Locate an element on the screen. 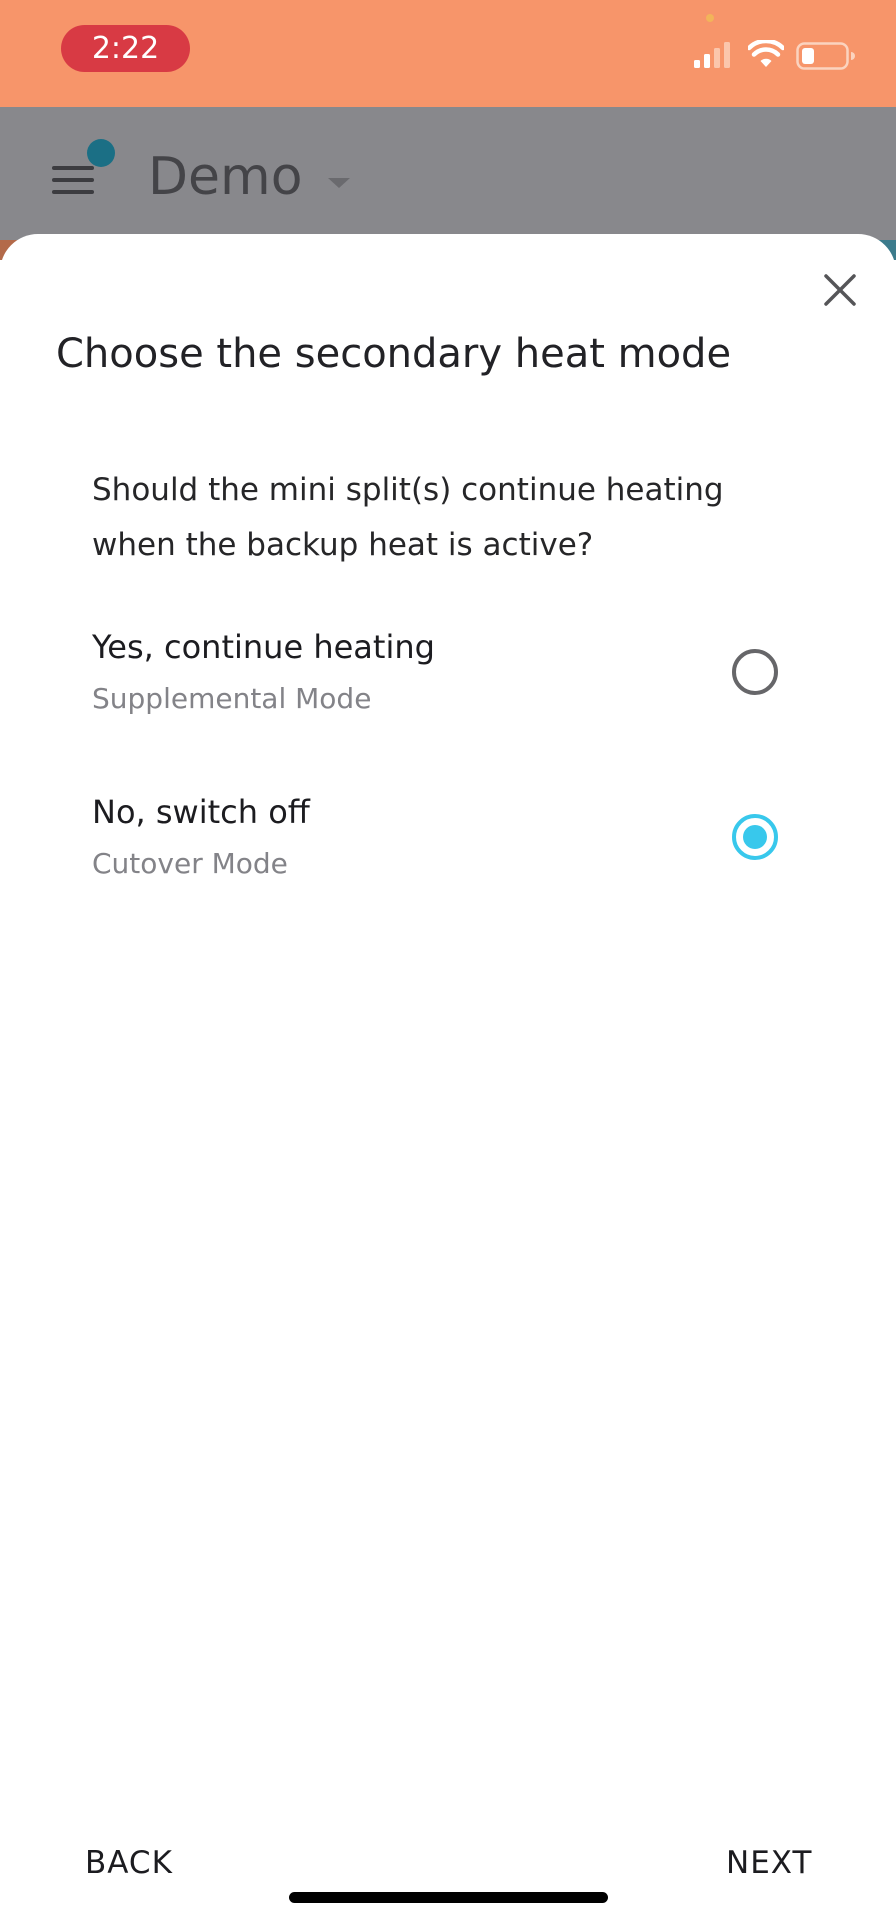 The image size is (896, 1922). option-label: No, switch off is located at coordinates (201, 812).